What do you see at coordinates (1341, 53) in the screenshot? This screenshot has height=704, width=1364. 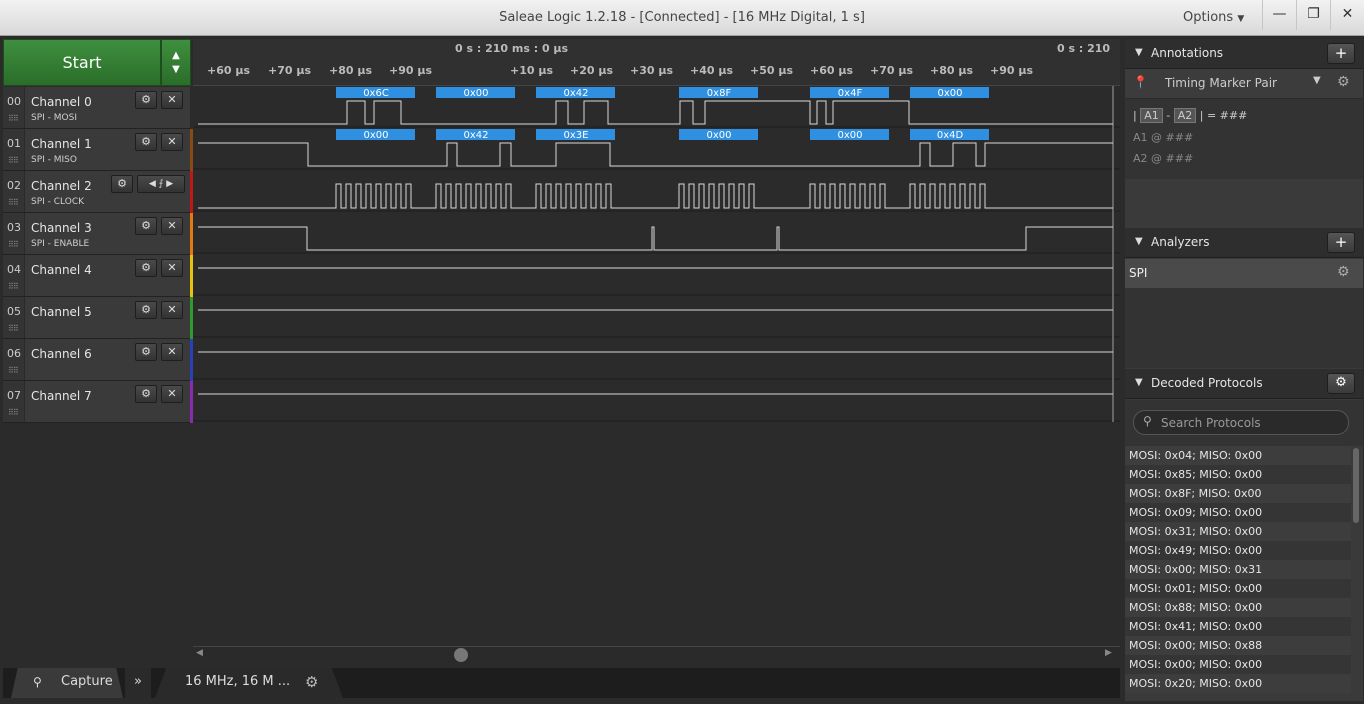 I see `add-annotation-button: +` at bounding box center [1341, 53].